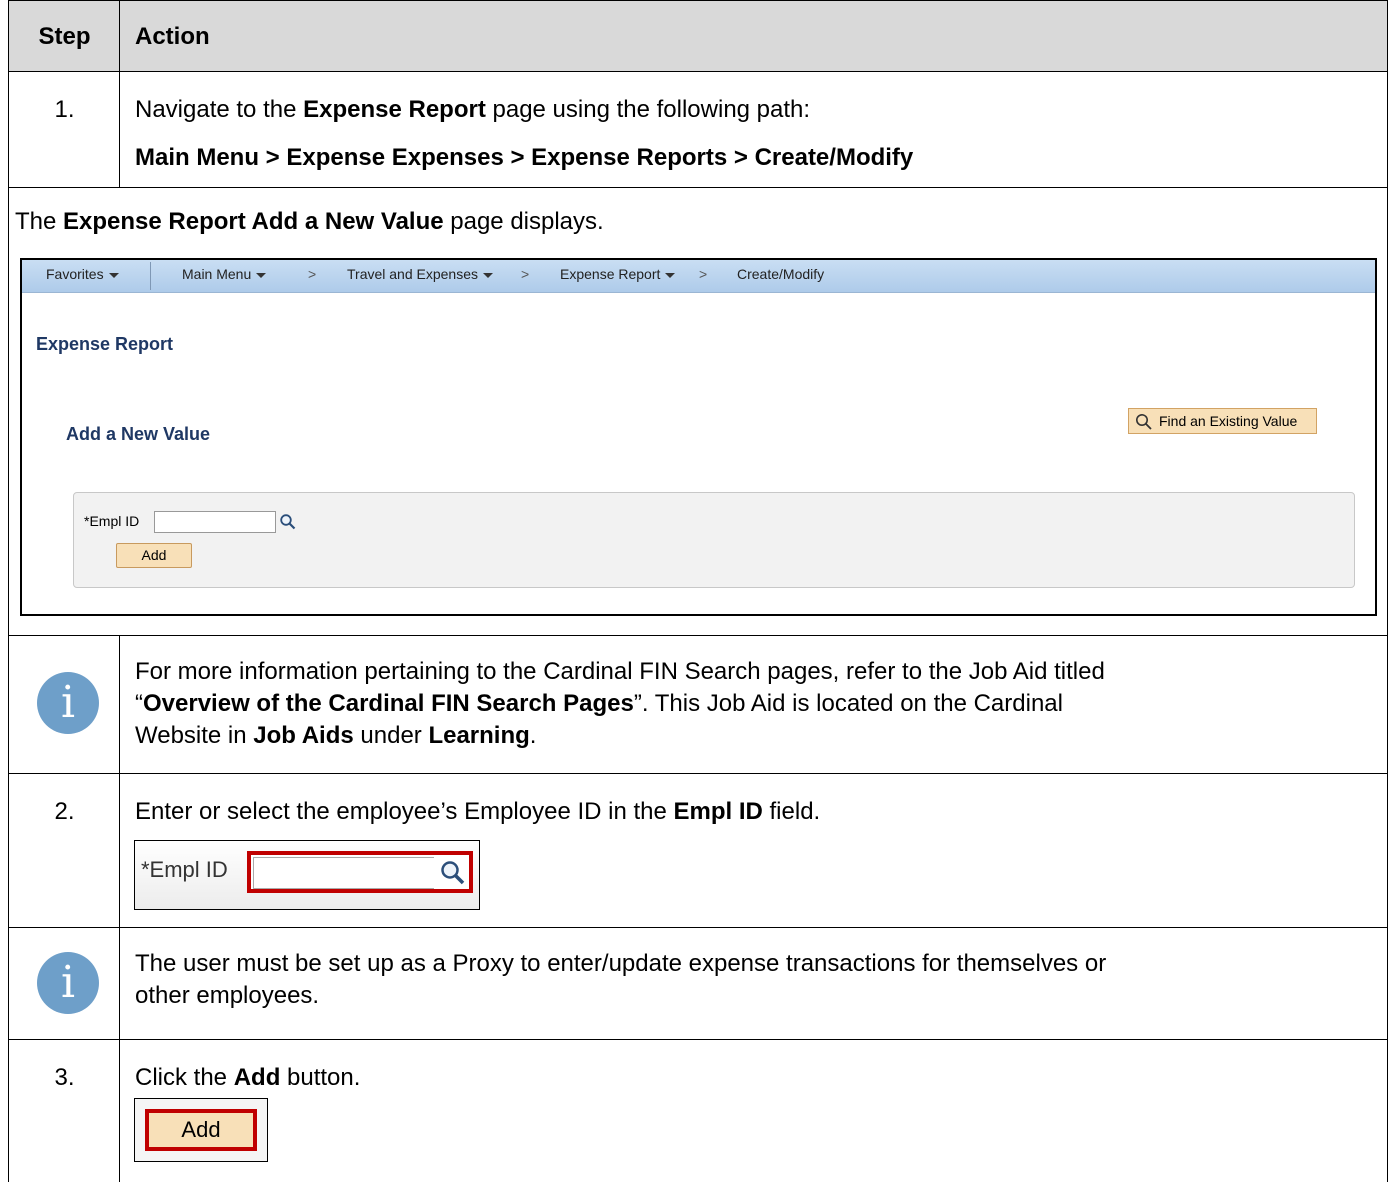 The height and width of the screenshot is (1182, 1392). What do you see at coordinates (610, 274) in the screenshot?
I see `expense-report-label: Expense Report` at bounding box center [610, 274].